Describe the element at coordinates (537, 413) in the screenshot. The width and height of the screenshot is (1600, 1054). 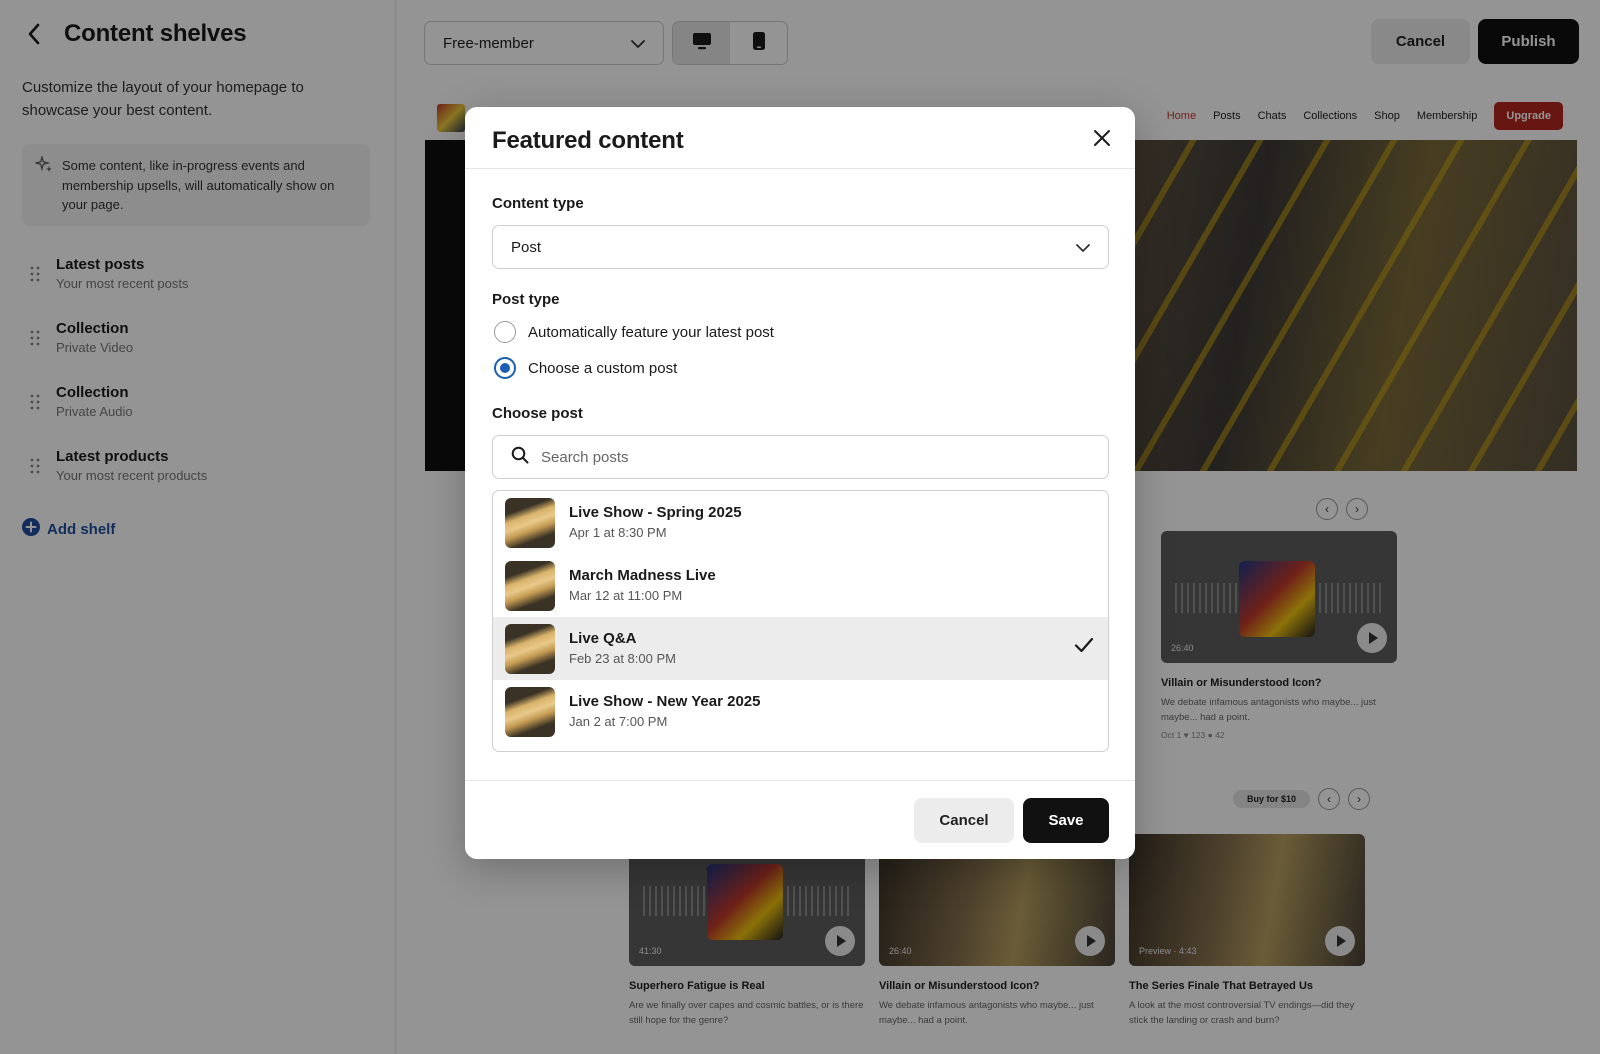
I see `choose-post-label: Choose post` at that location.